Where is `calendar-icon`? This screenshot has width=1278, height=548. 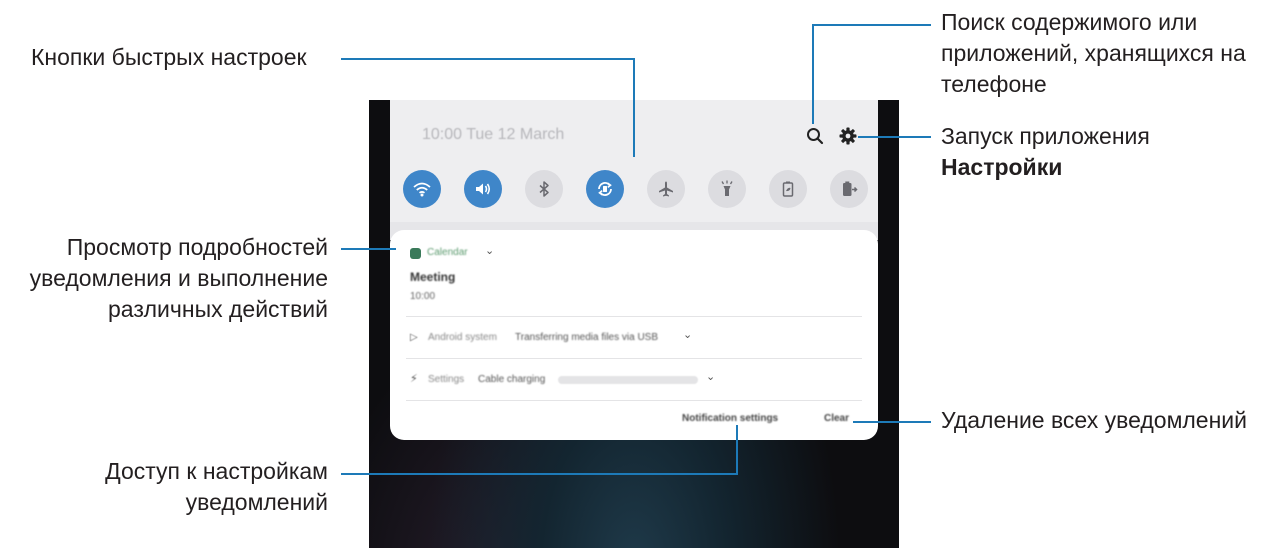 calendar-icon is located at coordinates (415, 253).